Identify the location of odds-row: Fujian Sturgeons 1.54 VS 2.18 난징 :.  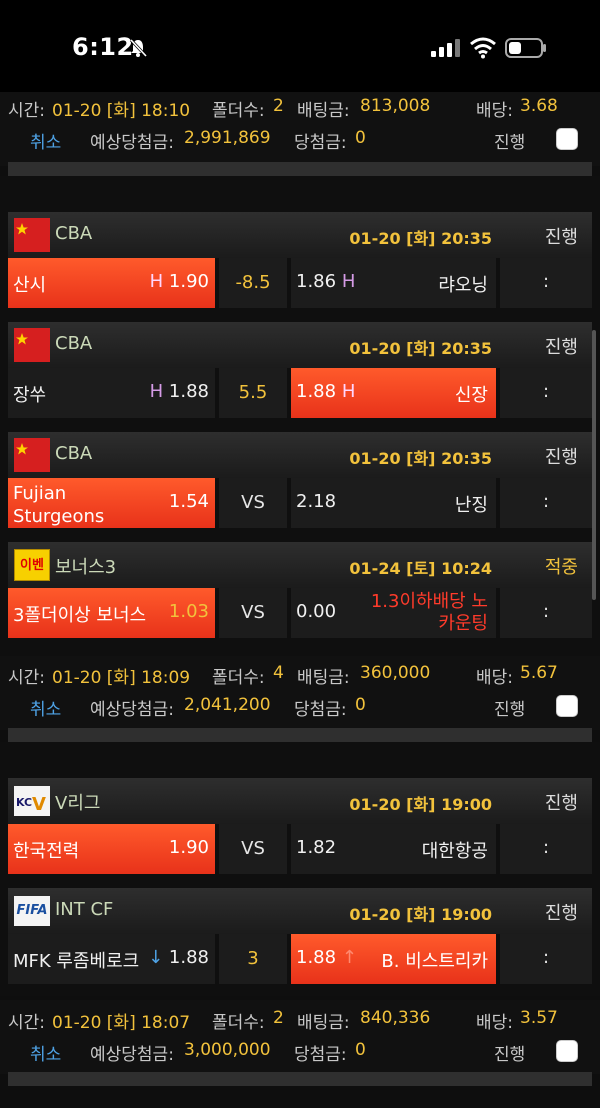
(300, 503).